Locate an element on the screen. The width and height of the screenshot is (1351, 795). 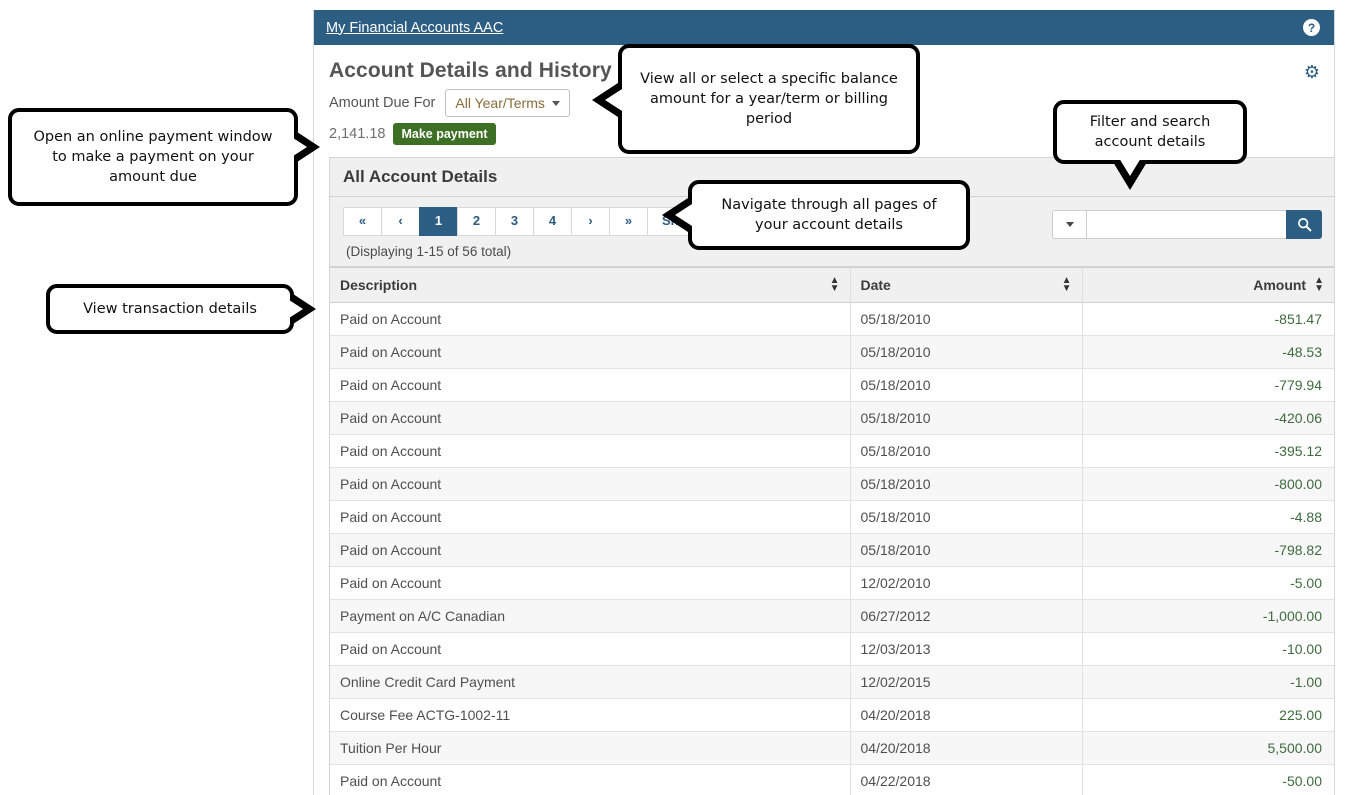
cell-amount: -10.00 is located at coordinates (1208, 649).